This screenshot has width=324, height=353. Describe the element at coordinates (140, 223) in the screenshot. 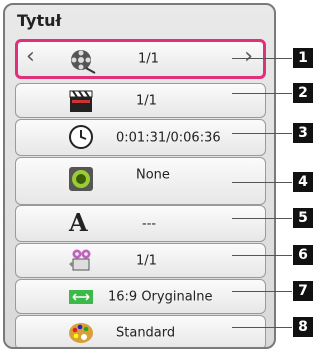

I see `subtitle-row: A ---` at that location.